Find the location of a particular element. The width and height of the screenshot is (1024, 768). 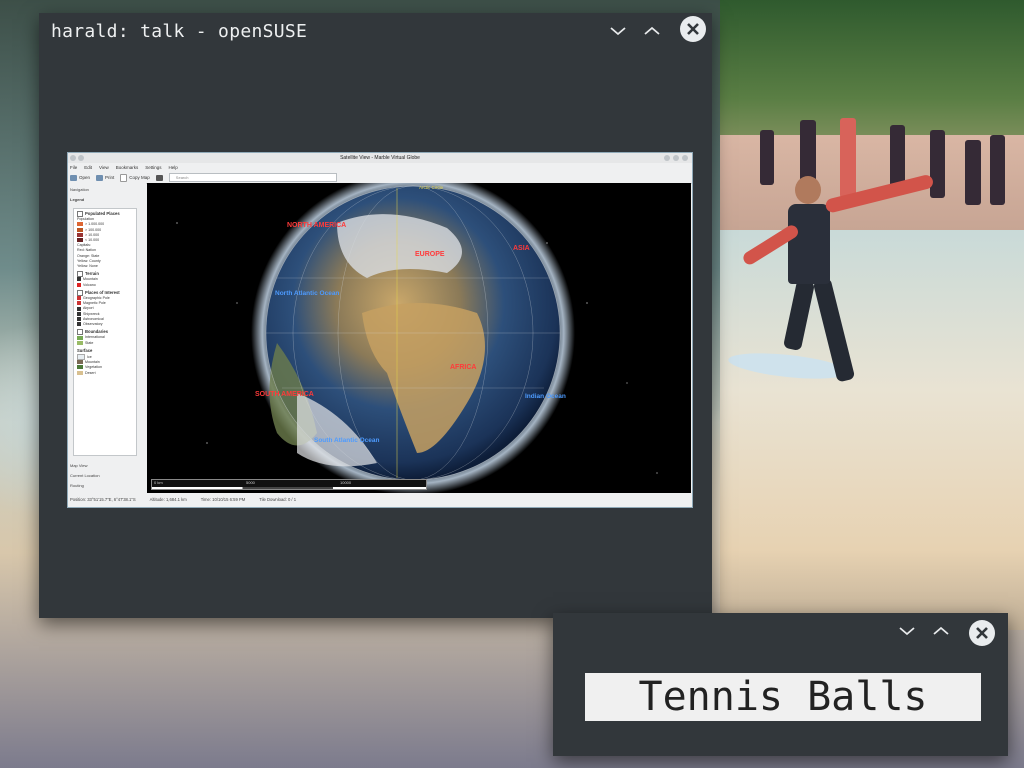

legend-vegetation: Vegetation is located at coordinates (93, 367).